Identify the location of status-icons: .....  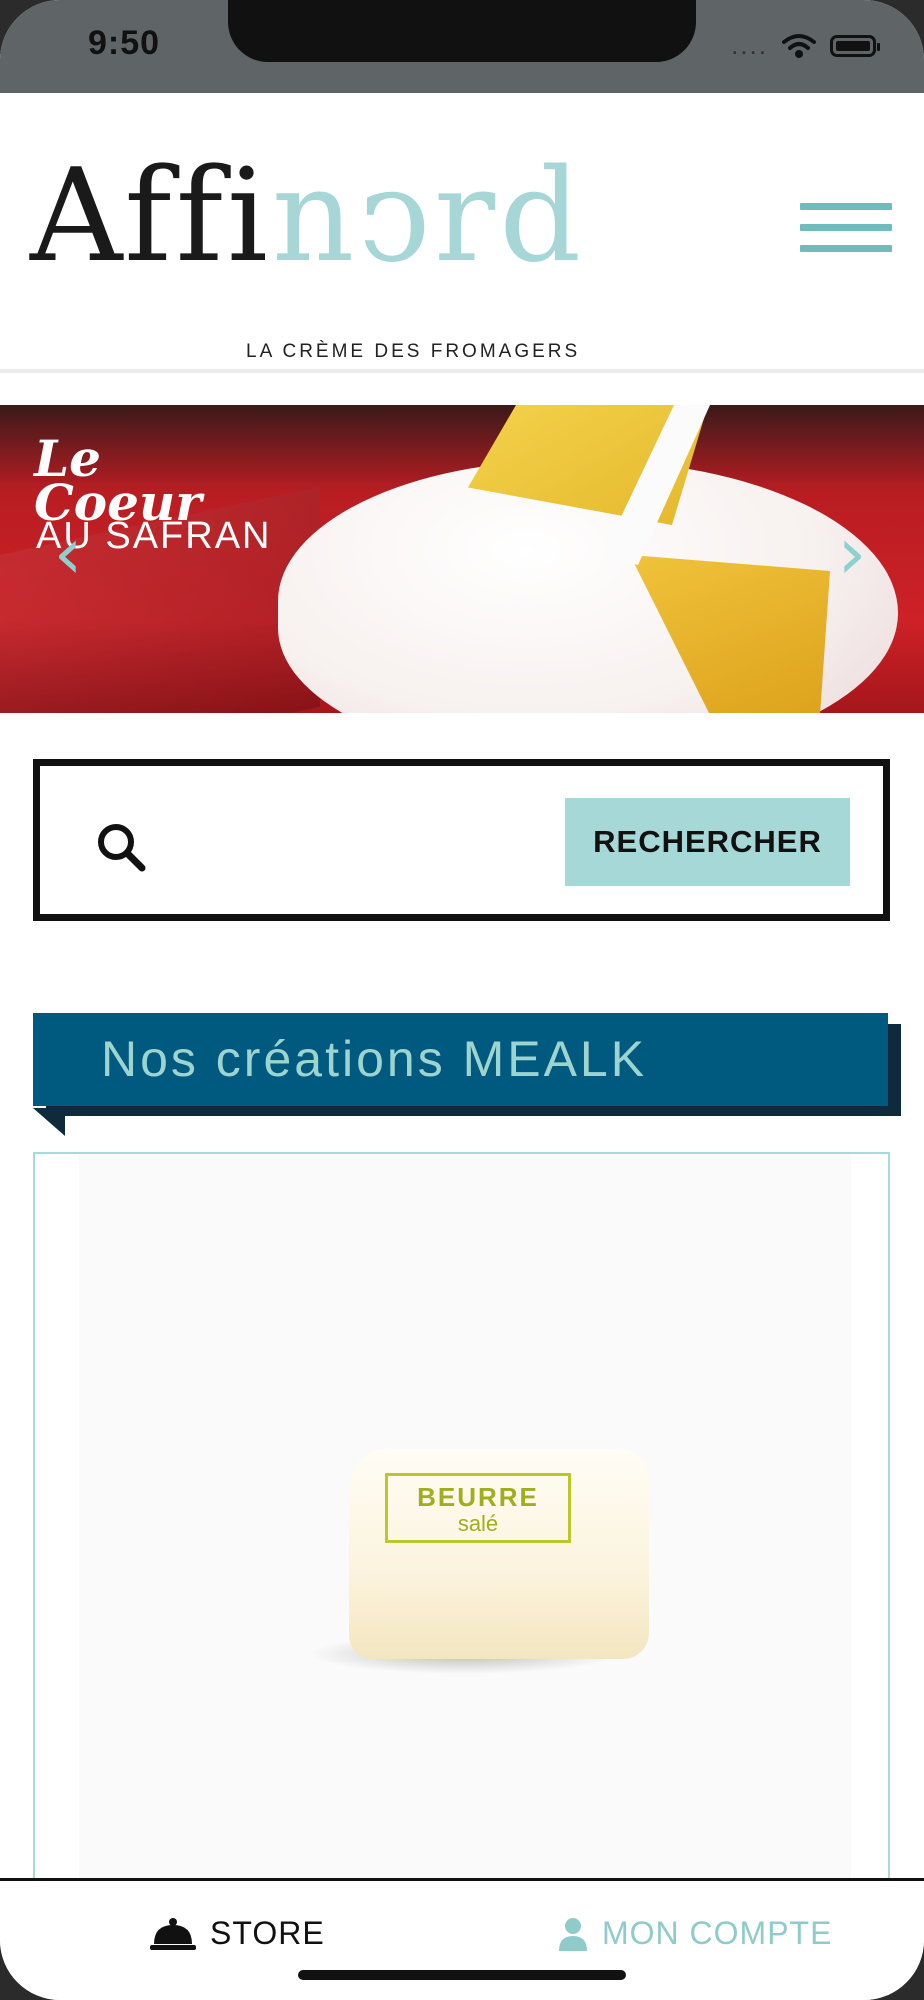
(805, 45).